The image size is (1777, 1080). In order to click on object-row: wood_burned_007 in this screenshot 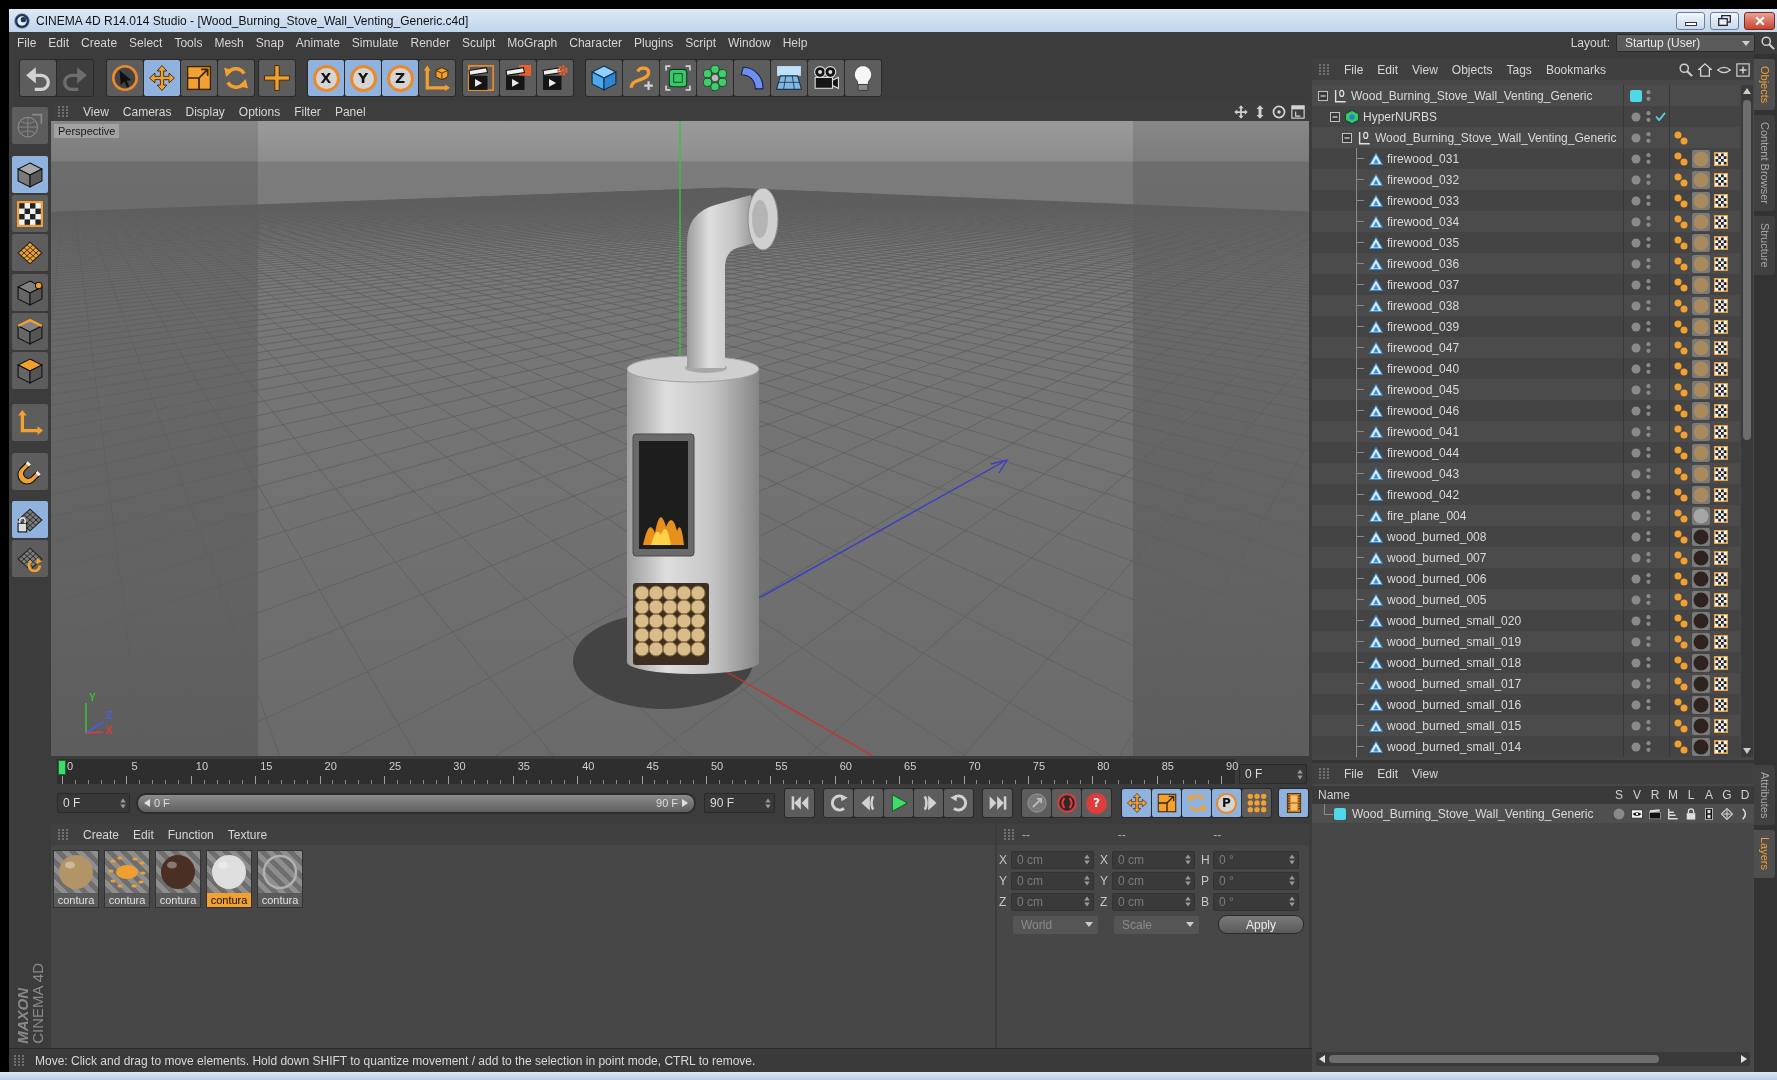, I will do `click(1526, 557)`.